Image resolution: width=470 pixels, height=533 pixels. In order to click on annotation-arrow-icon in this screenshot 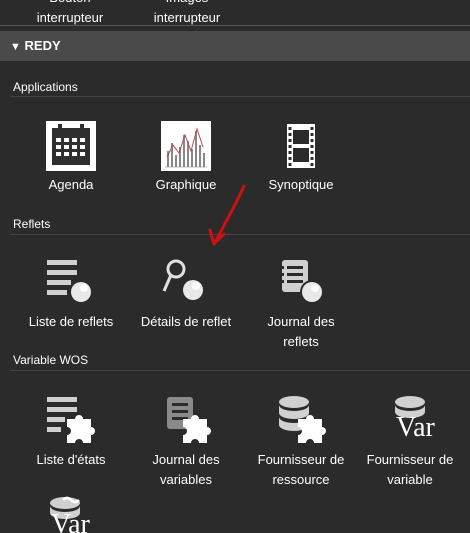, I will do `click(225, 217)`.